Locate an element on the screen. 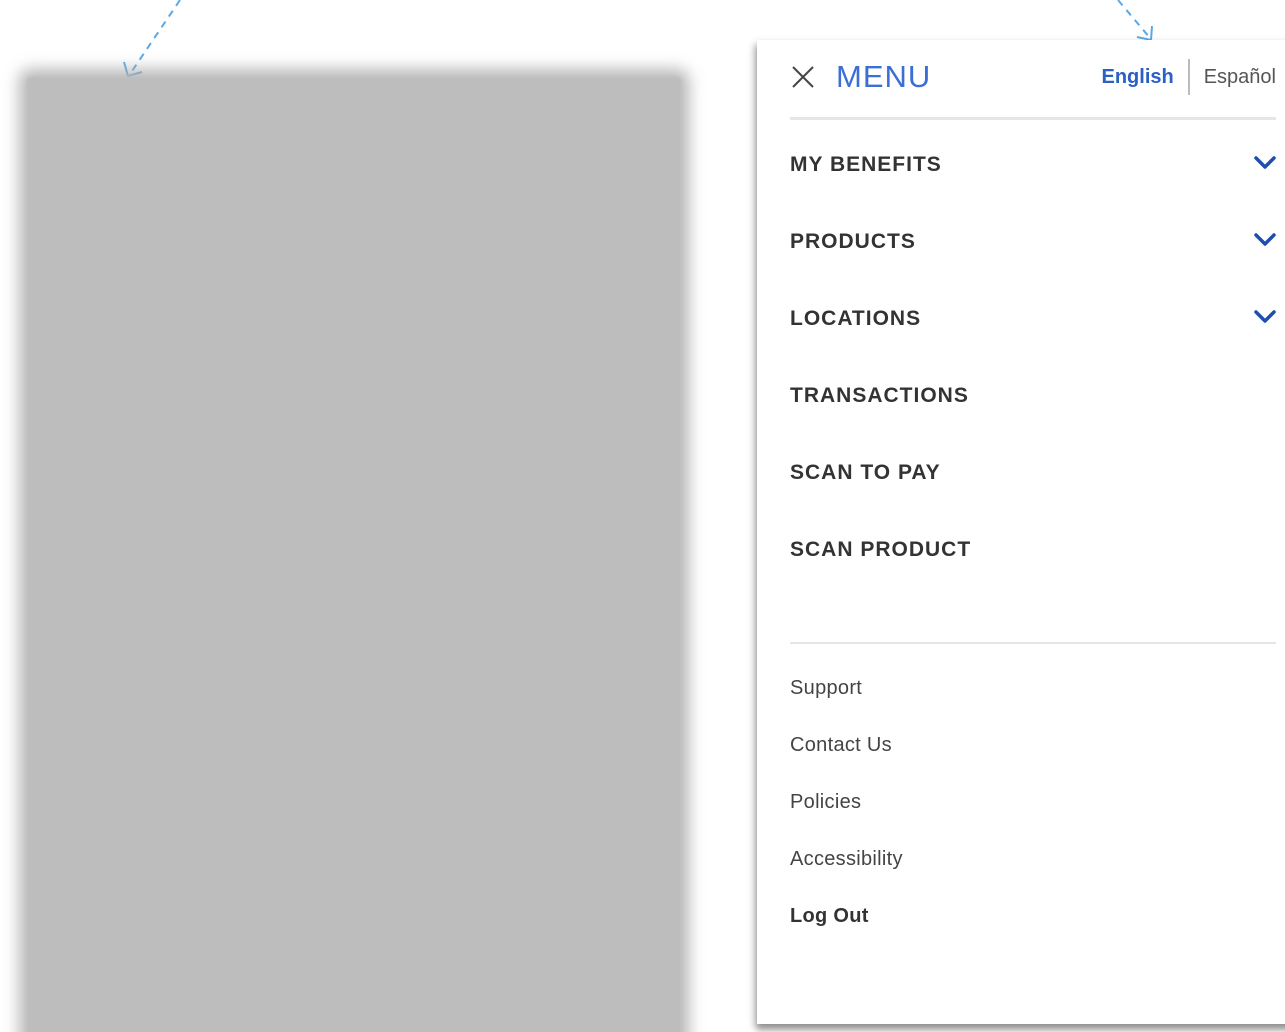  annotation-arrow-right is located at coordinates (1135, 21).